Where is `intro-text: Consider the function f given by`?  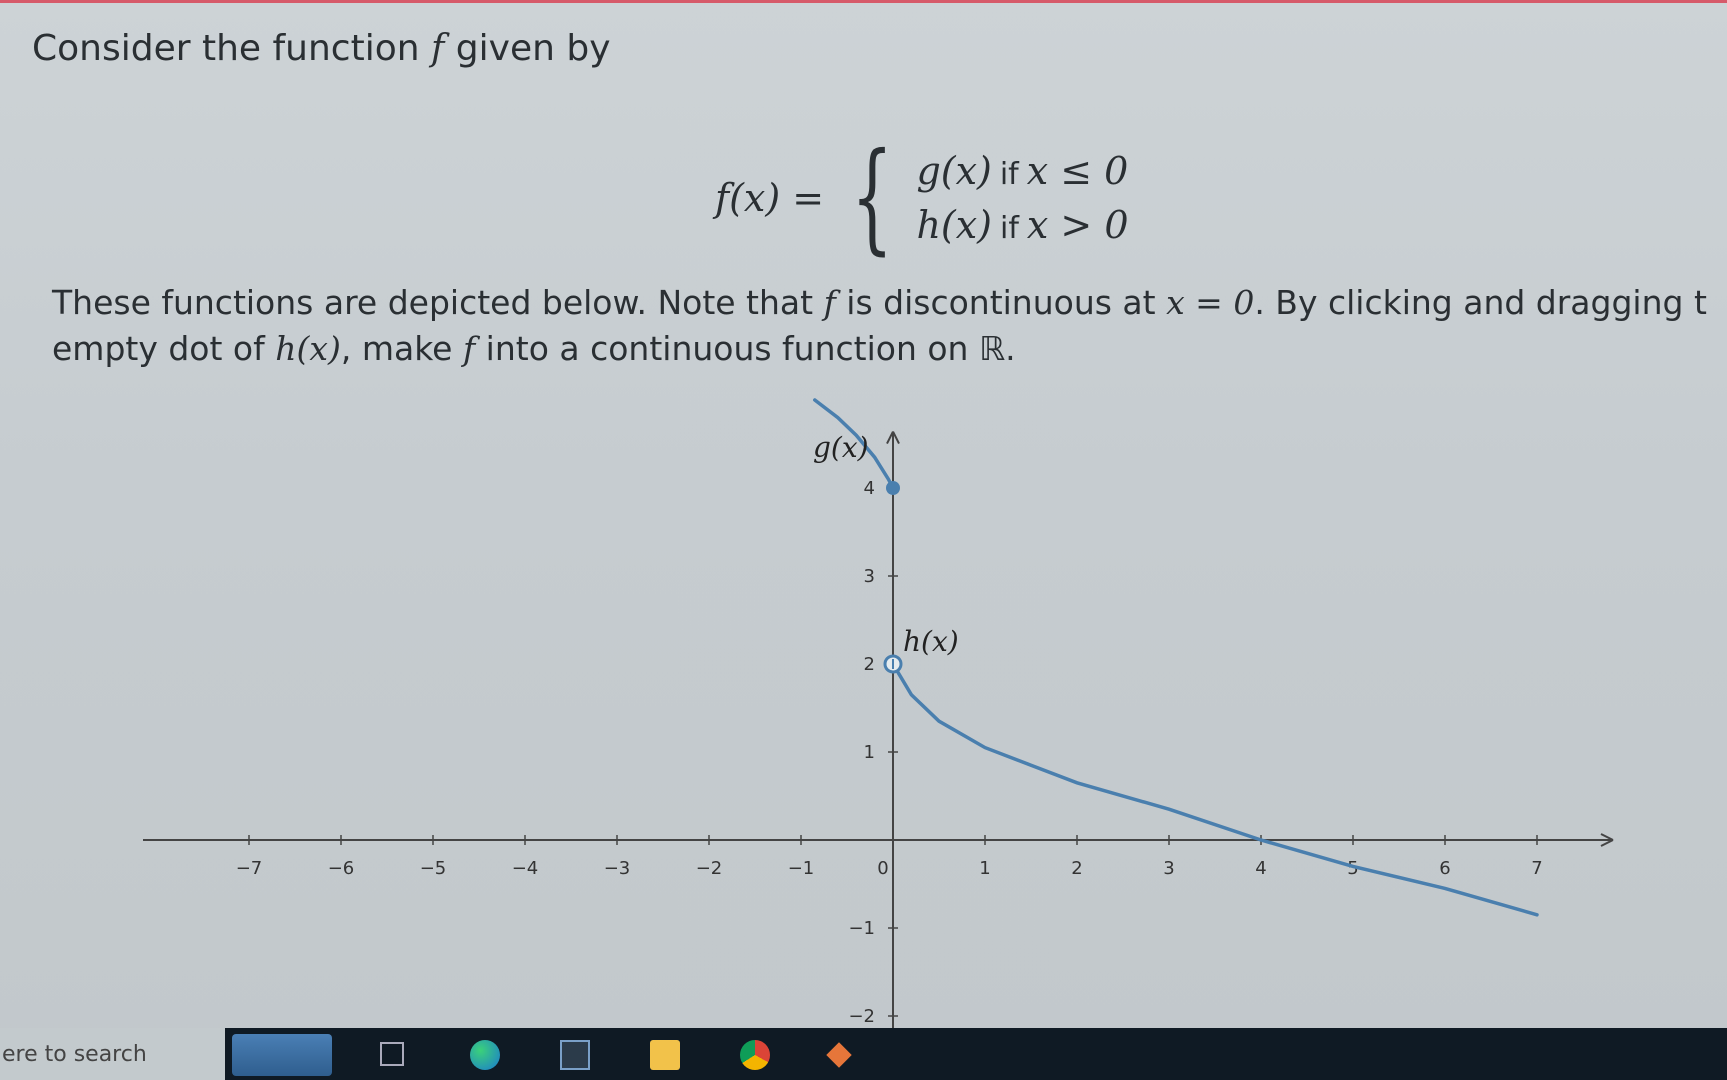 intro-text: Consider the function f given by is located at coordinates (321, 48).